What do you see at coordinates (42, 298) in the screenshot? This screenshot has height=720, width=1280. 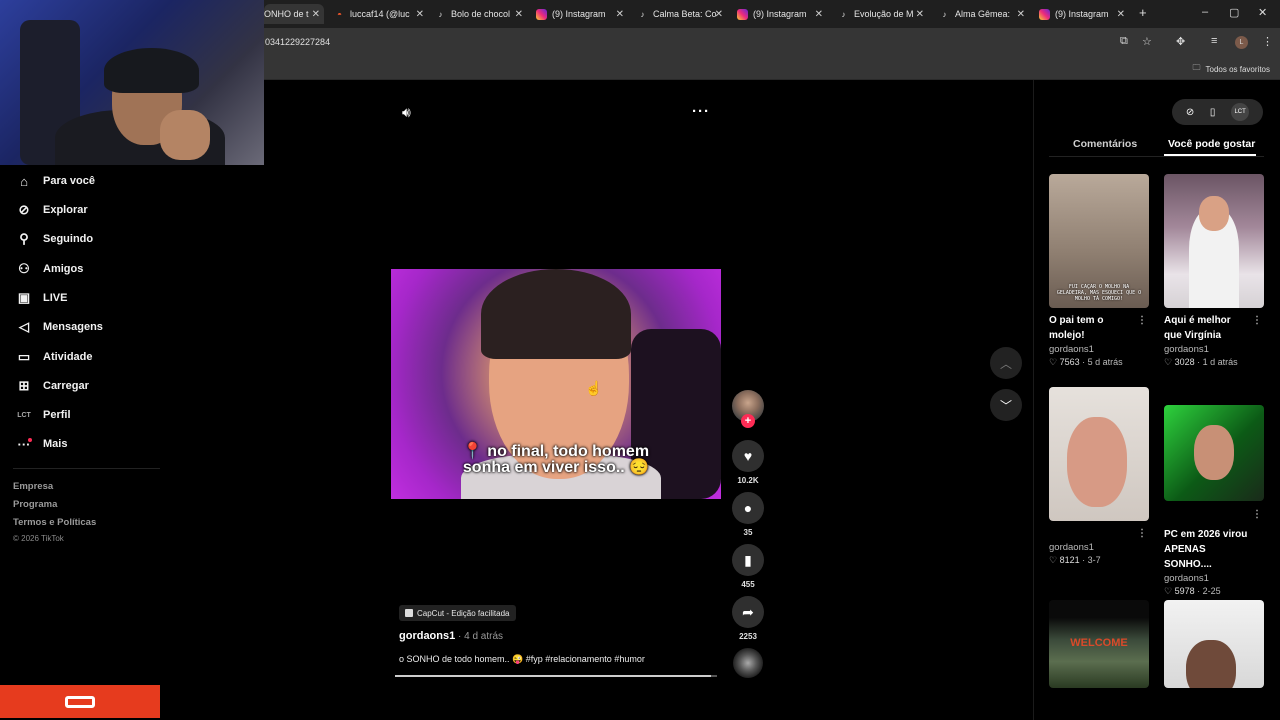 I see `sidebar-item-live: ▣ LIVE` at bounding box center [42, 298].